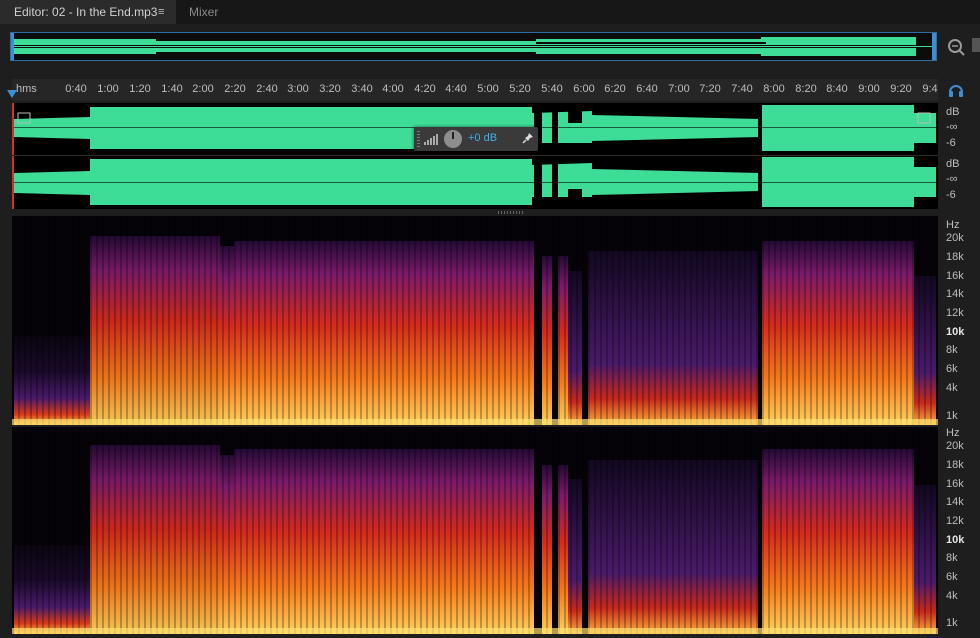  Describe the element at coordinates (456, 89) in the screenshot. I see `ruler-tick: 4:40` at that location.